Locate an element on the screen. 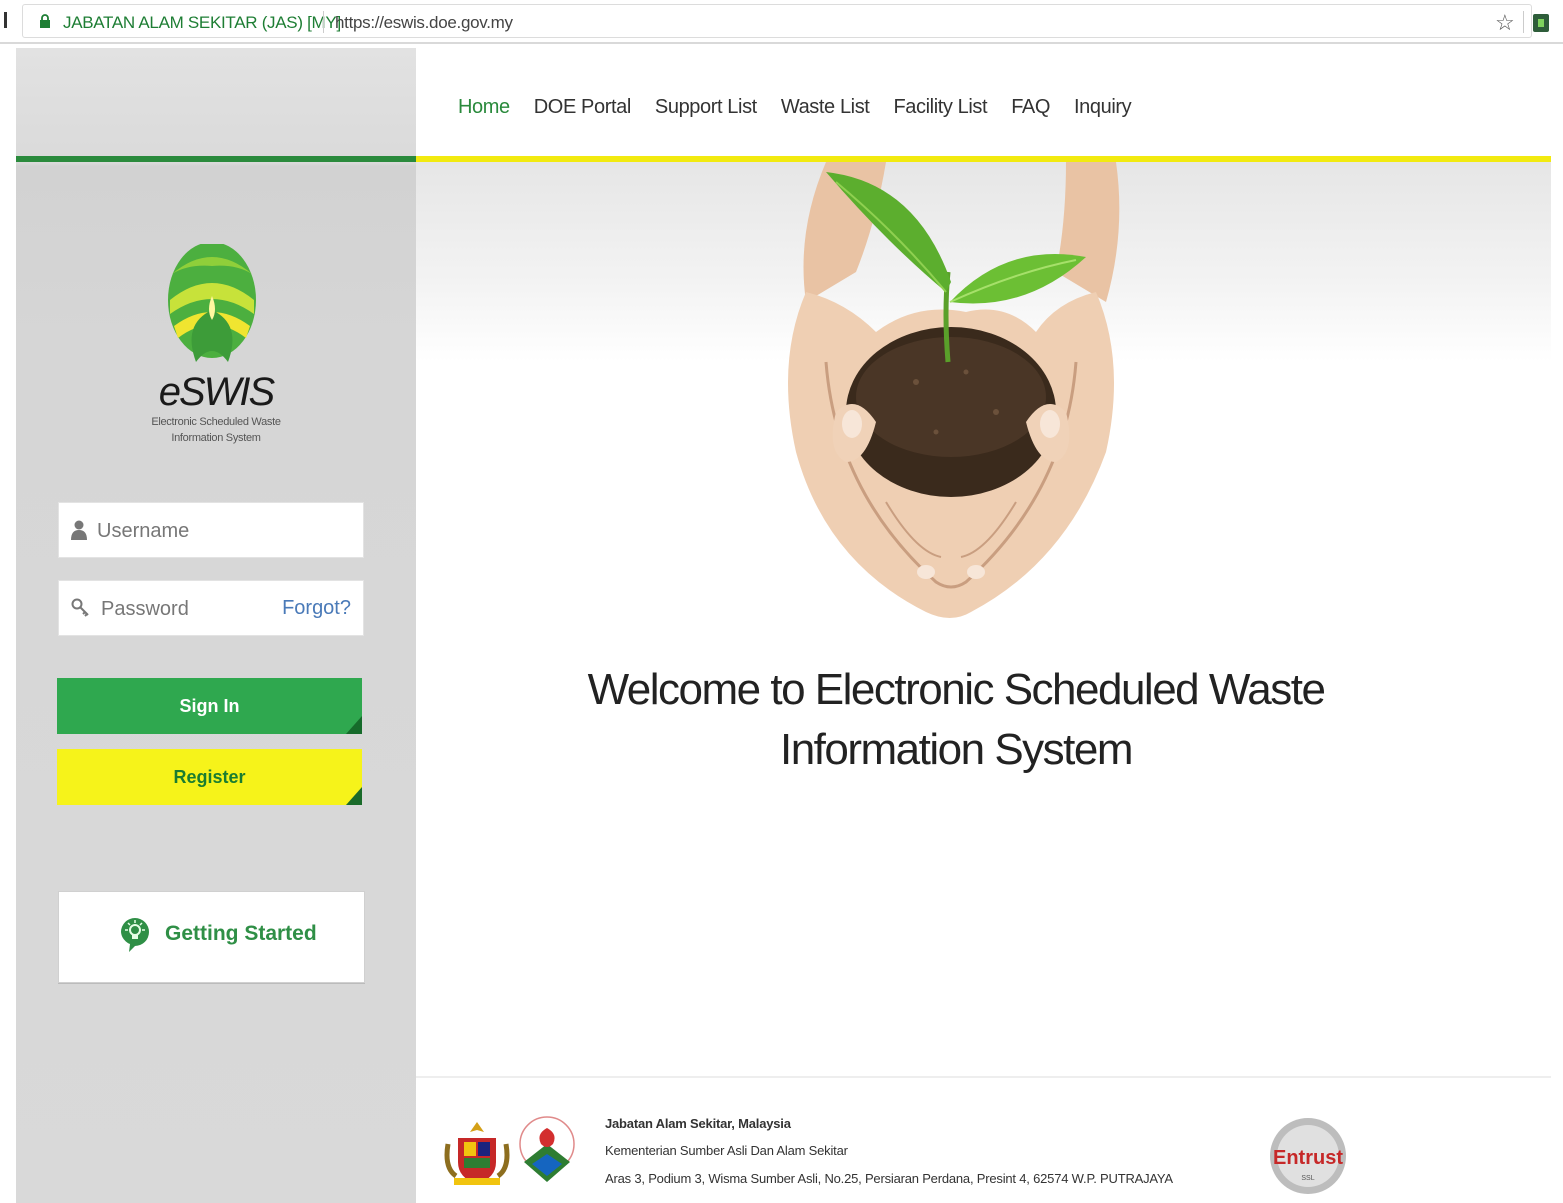 This screenshot has height=1203, width=1563. svg-text: SSL is located at coordinates (1307, 1178).